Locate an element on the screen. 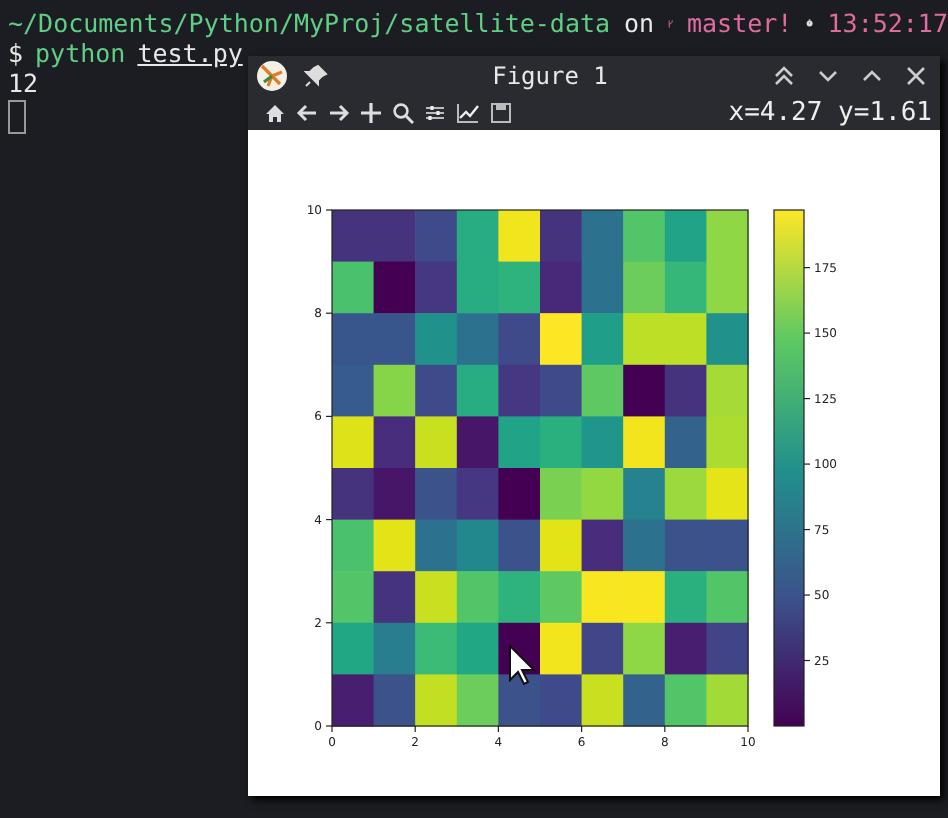 The image size is (948, 818). zoom-icon is located at coordinates (403, 113).